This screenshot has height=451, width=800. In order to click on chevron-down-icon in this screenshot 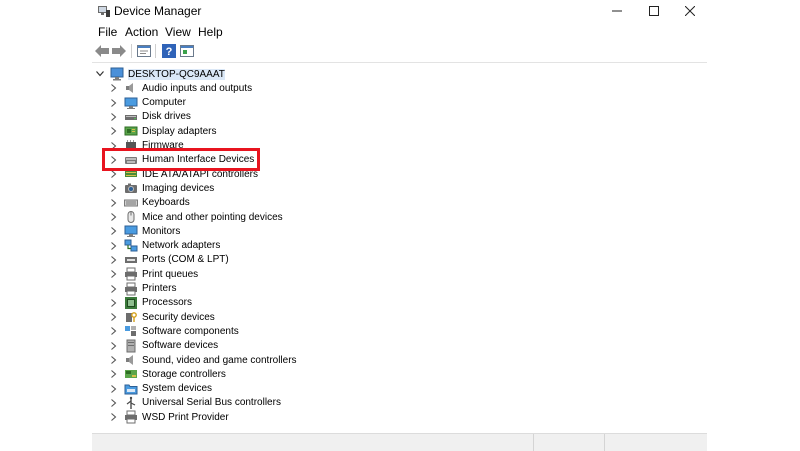, I will do `click(100, 74)`.